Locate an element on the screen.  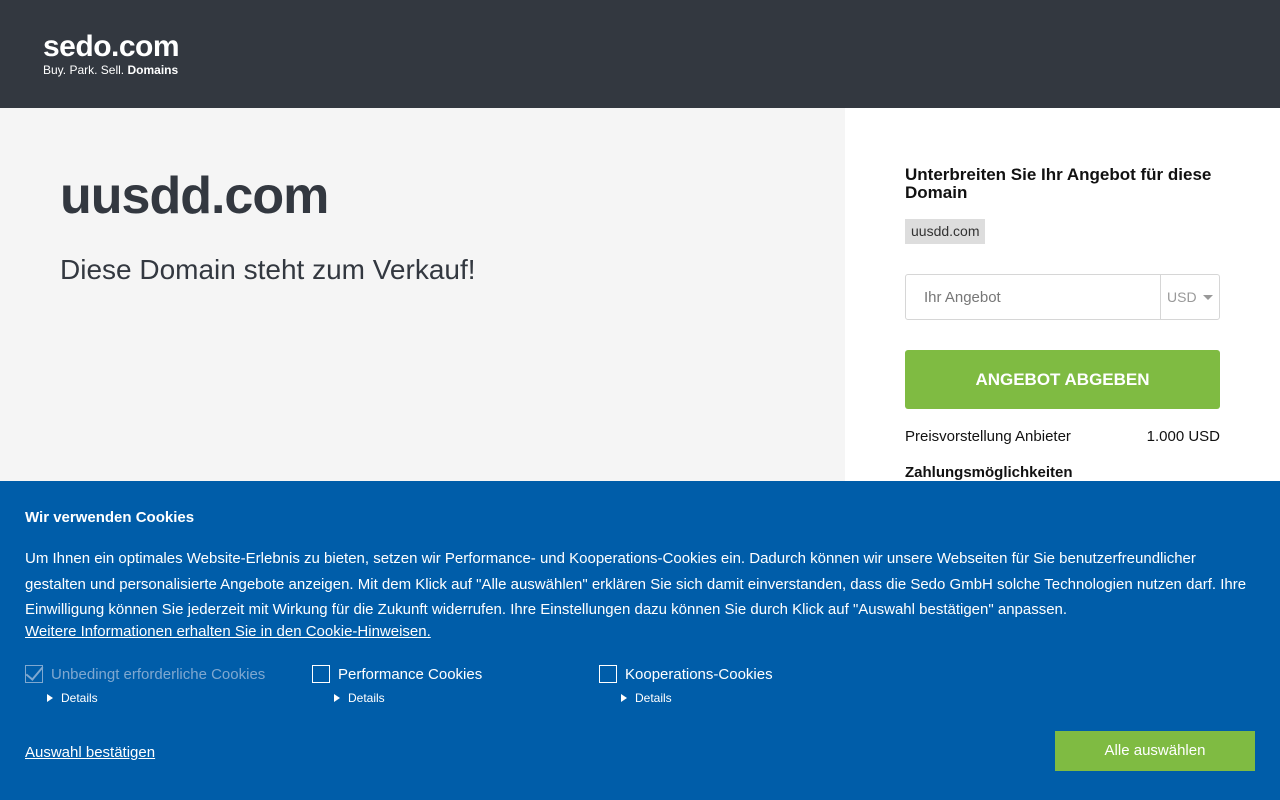
sedo-logo: sedo.com Buy. Park. Sell. Domains is located at coordinates (111, 54).